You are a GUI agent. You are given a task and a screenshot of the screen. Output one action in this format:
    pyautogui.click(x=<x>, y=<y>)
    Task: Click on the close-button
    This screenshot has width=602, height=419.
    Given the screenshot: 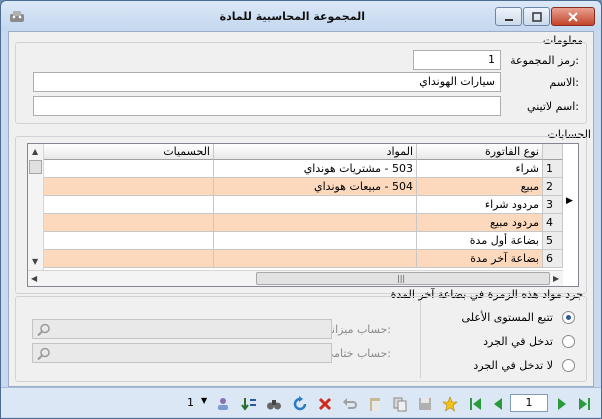 What is the action you would take?
    pyautogui.click(x=573, y=16)
    